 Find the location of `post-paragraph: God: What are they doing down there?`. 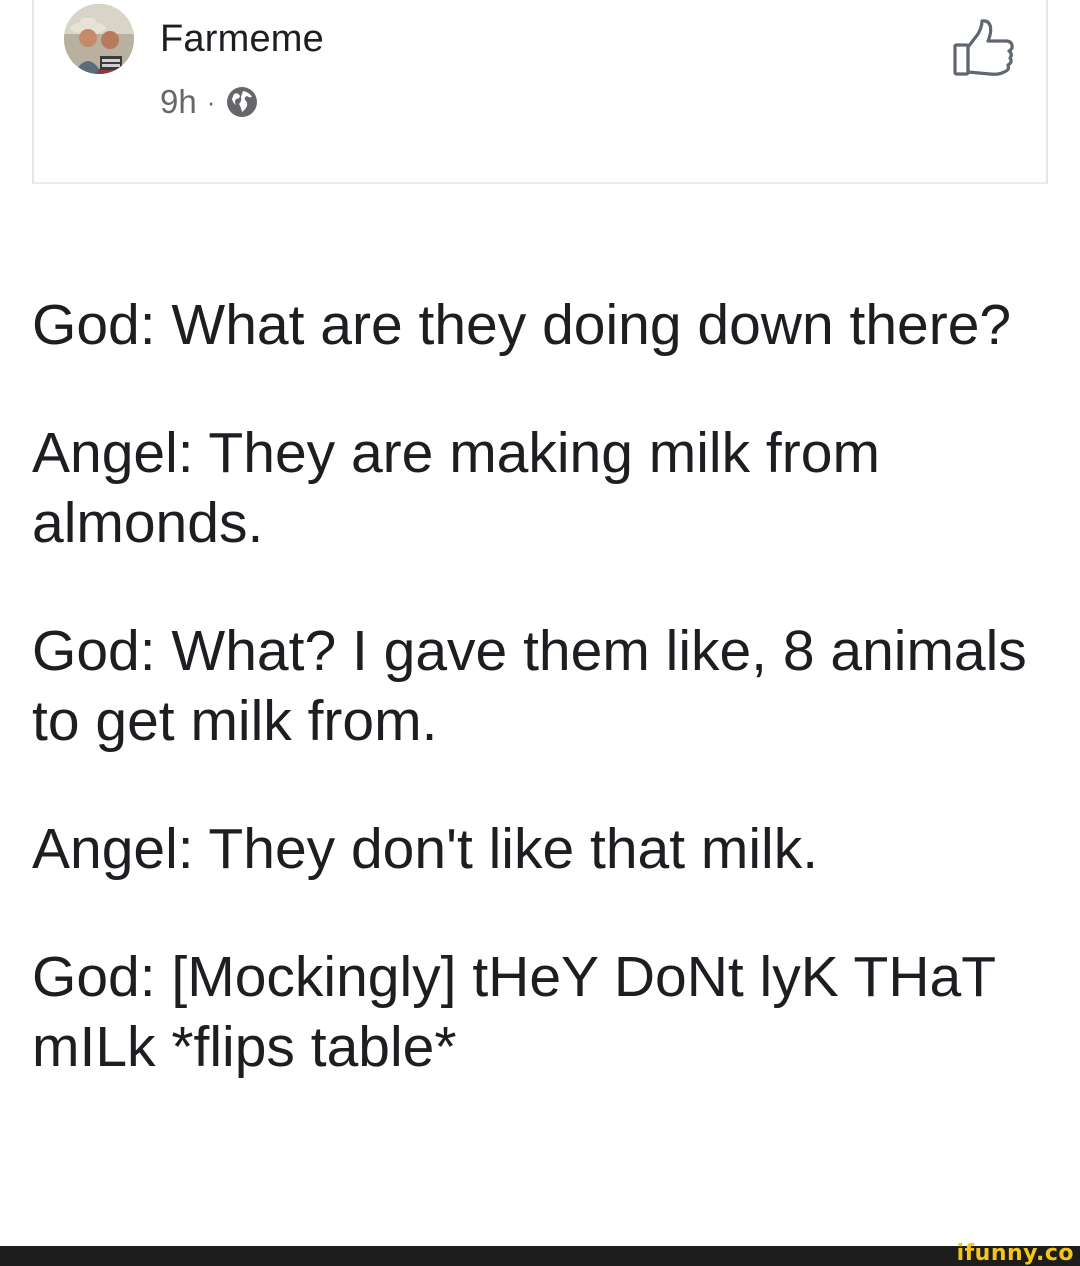

post-paragraph: God: What are they doing down there? is located at coordinates (522, 325).